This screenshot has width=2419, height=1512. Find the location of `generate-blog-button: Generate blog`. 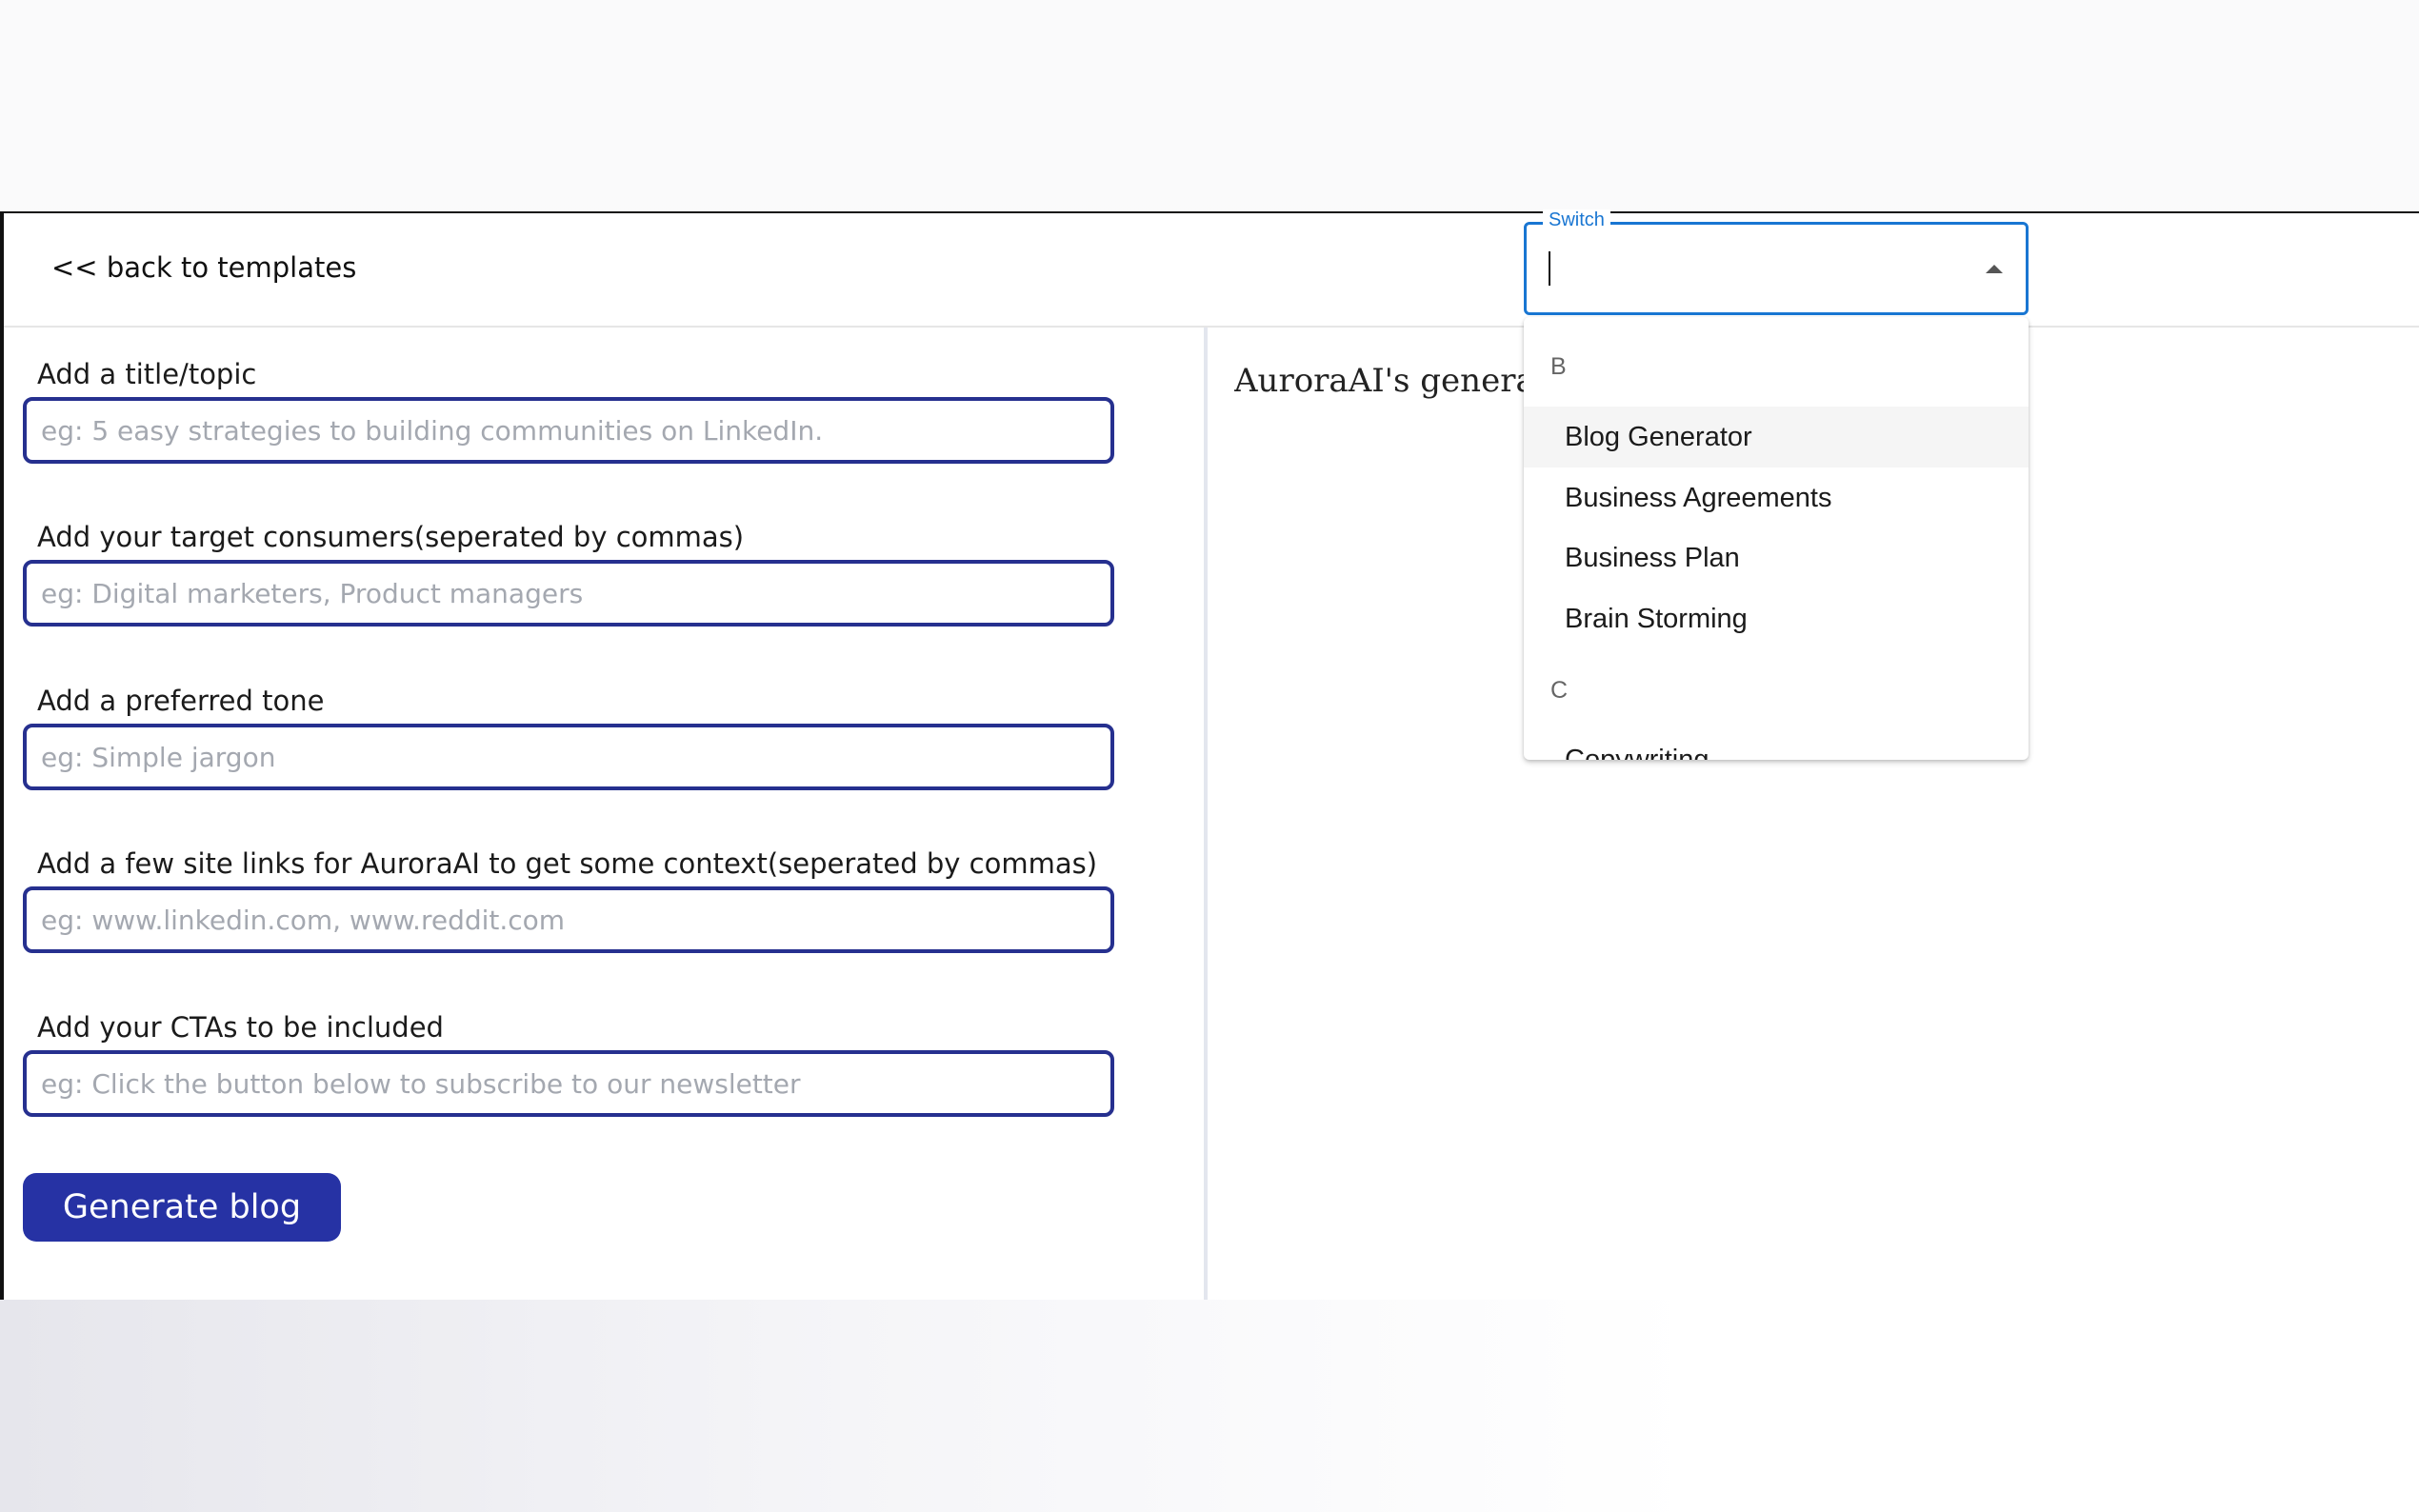

generate-blog-button: Generate blog is located at coordinates (182, 1207).